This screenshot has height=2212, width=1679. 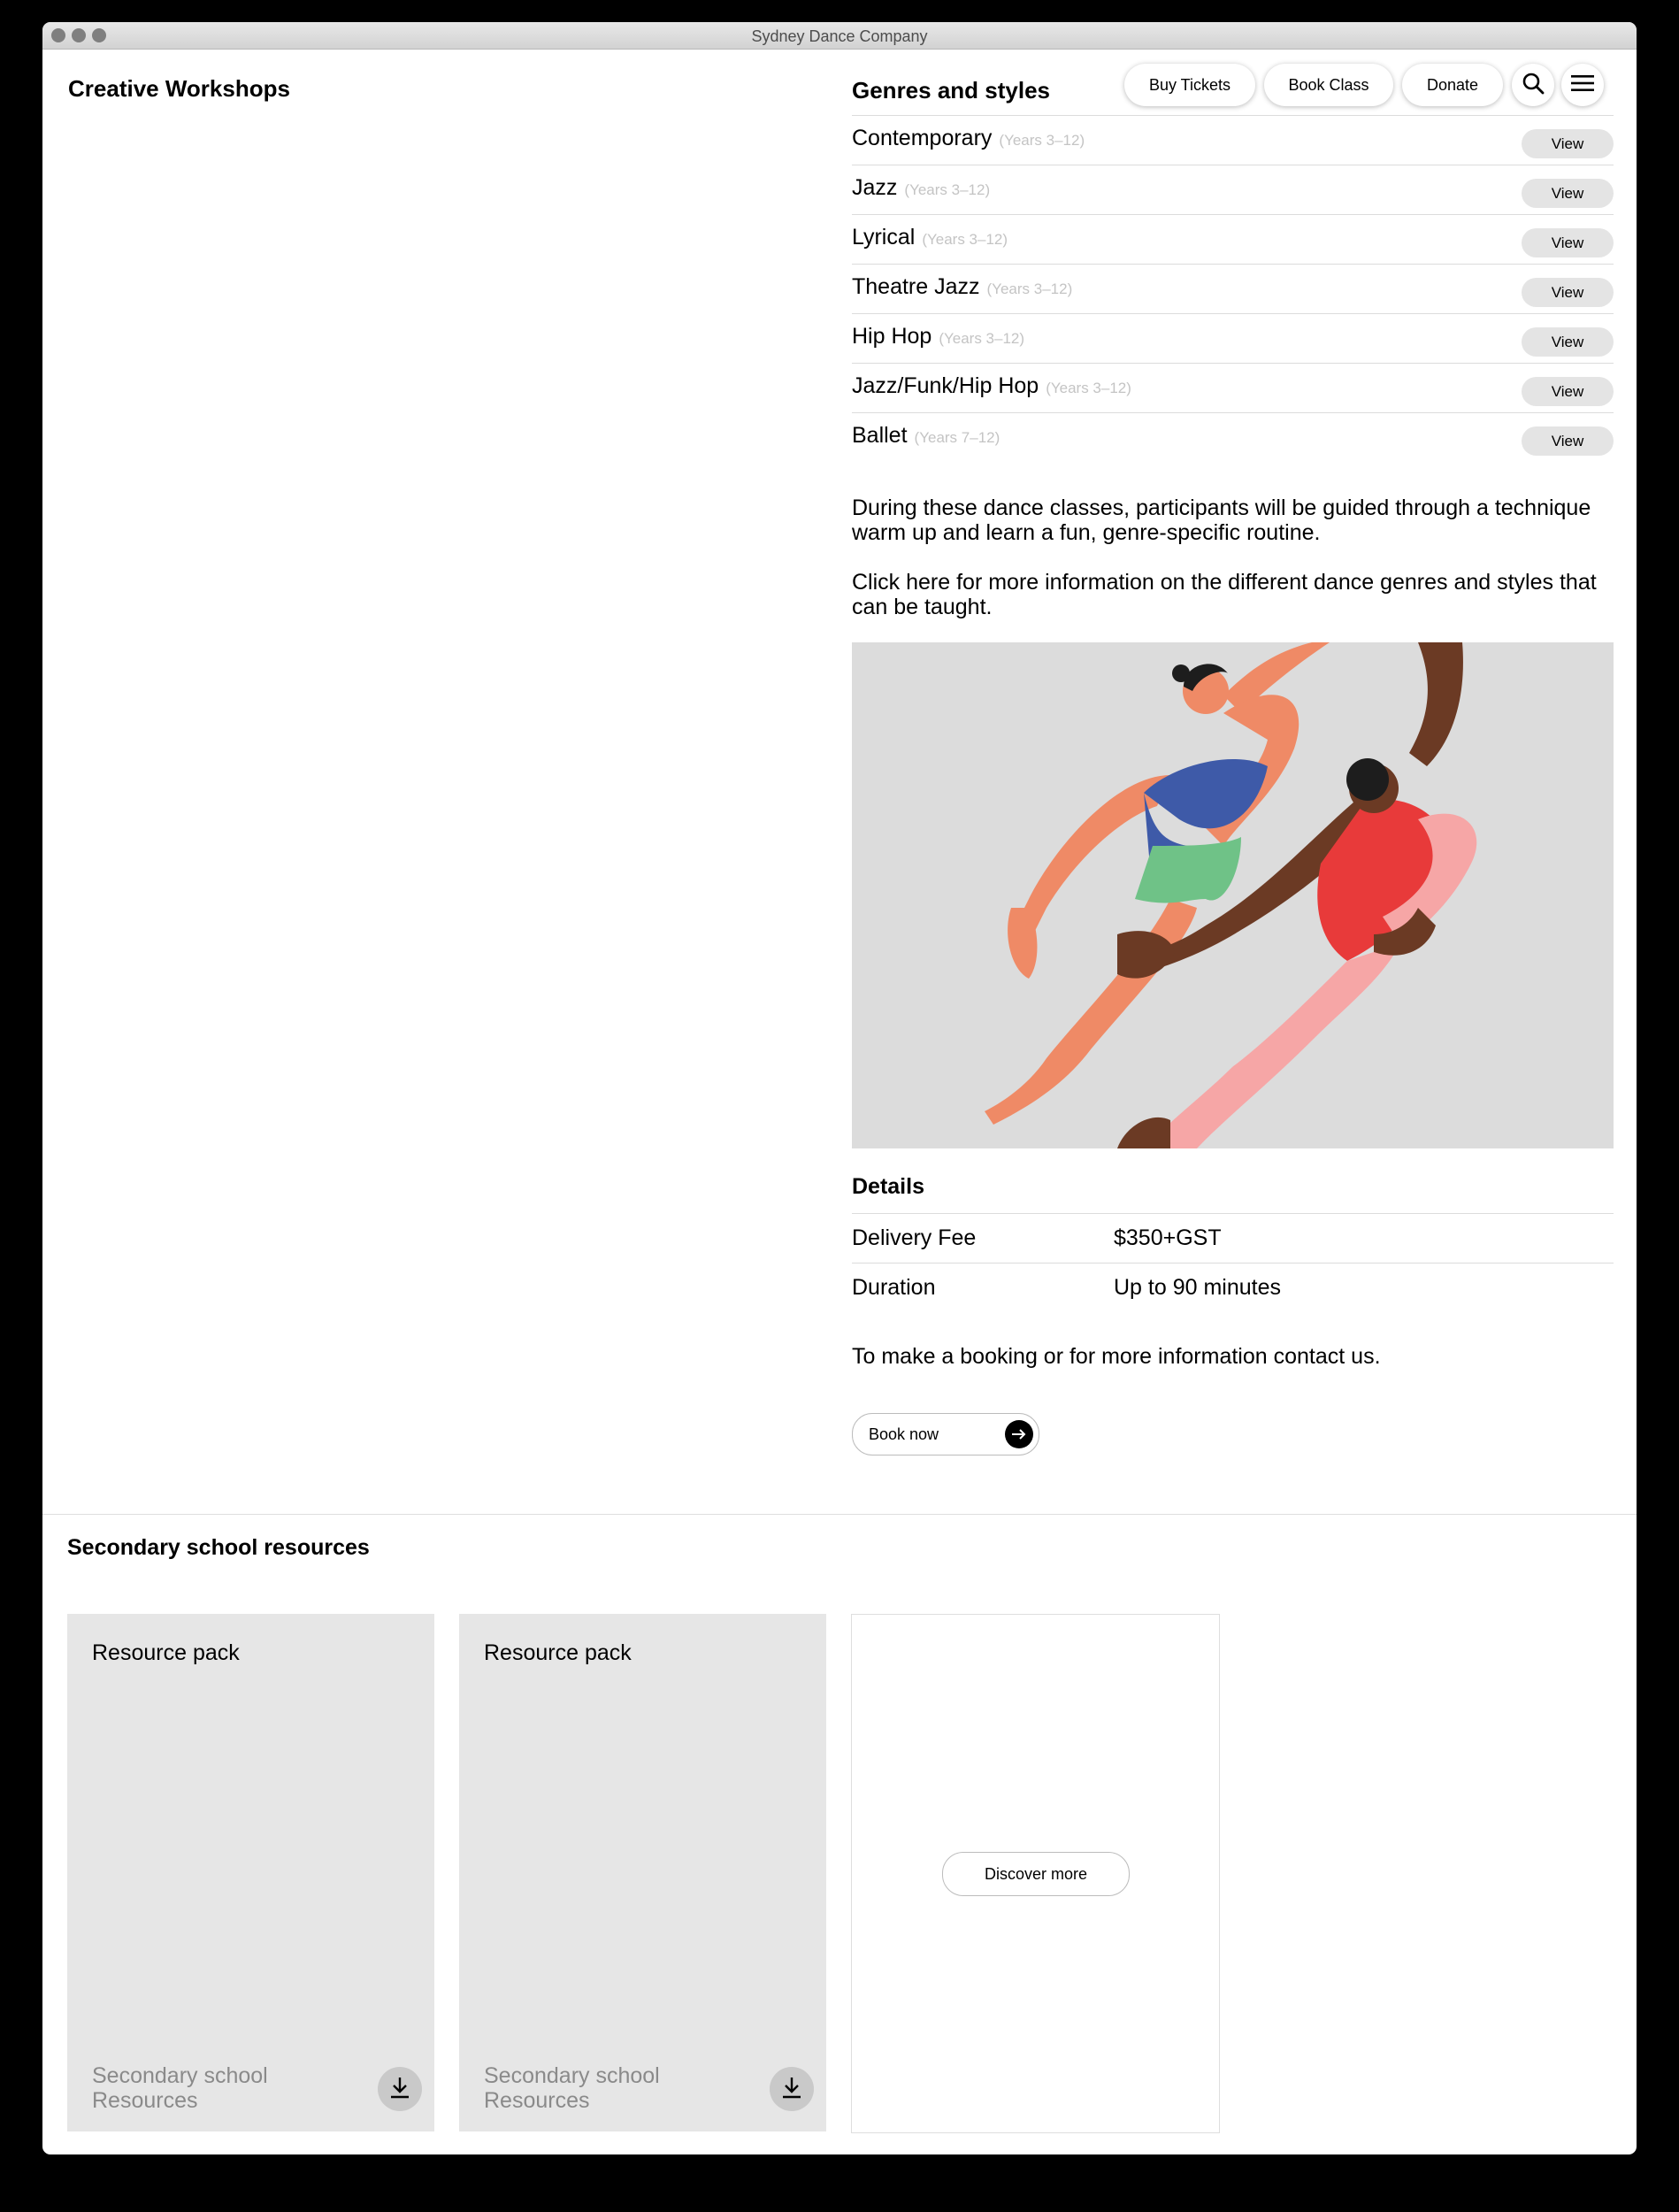 I want to click on details-title: Details, so click(x=888, y=1186).